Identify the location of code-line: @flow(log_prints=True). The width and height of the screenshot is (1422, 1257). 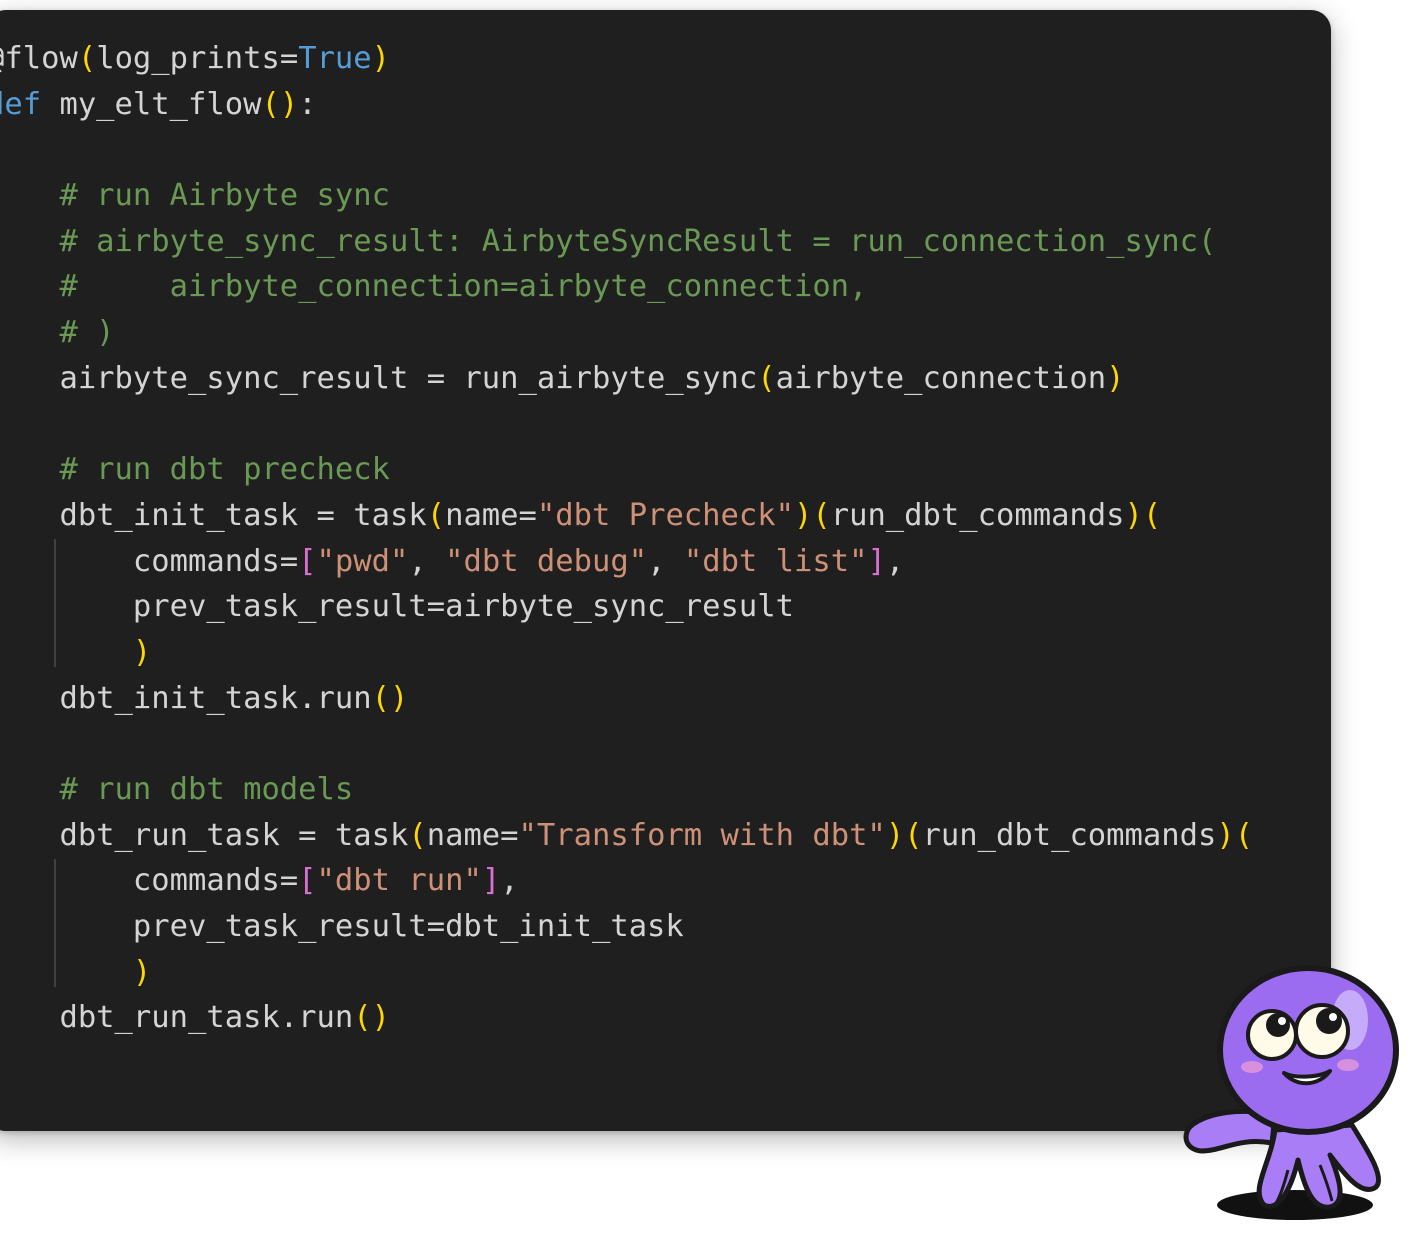
(626, 59).